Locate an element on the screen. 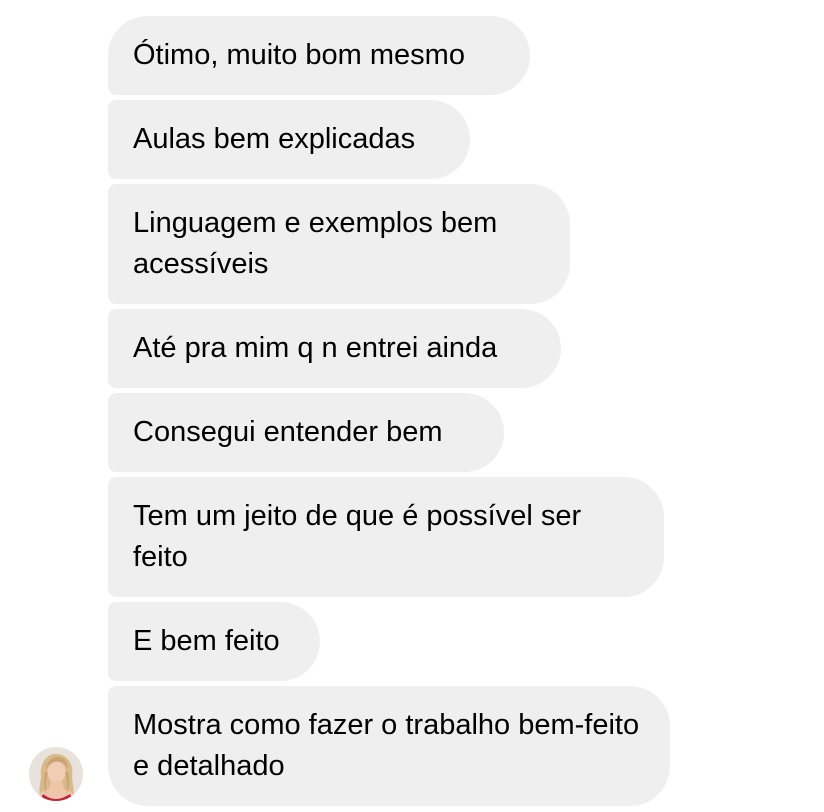 The image size is (824, 812). message-bubble: Até pra mim q n entrei ainda is located at coordinates (334, 348).